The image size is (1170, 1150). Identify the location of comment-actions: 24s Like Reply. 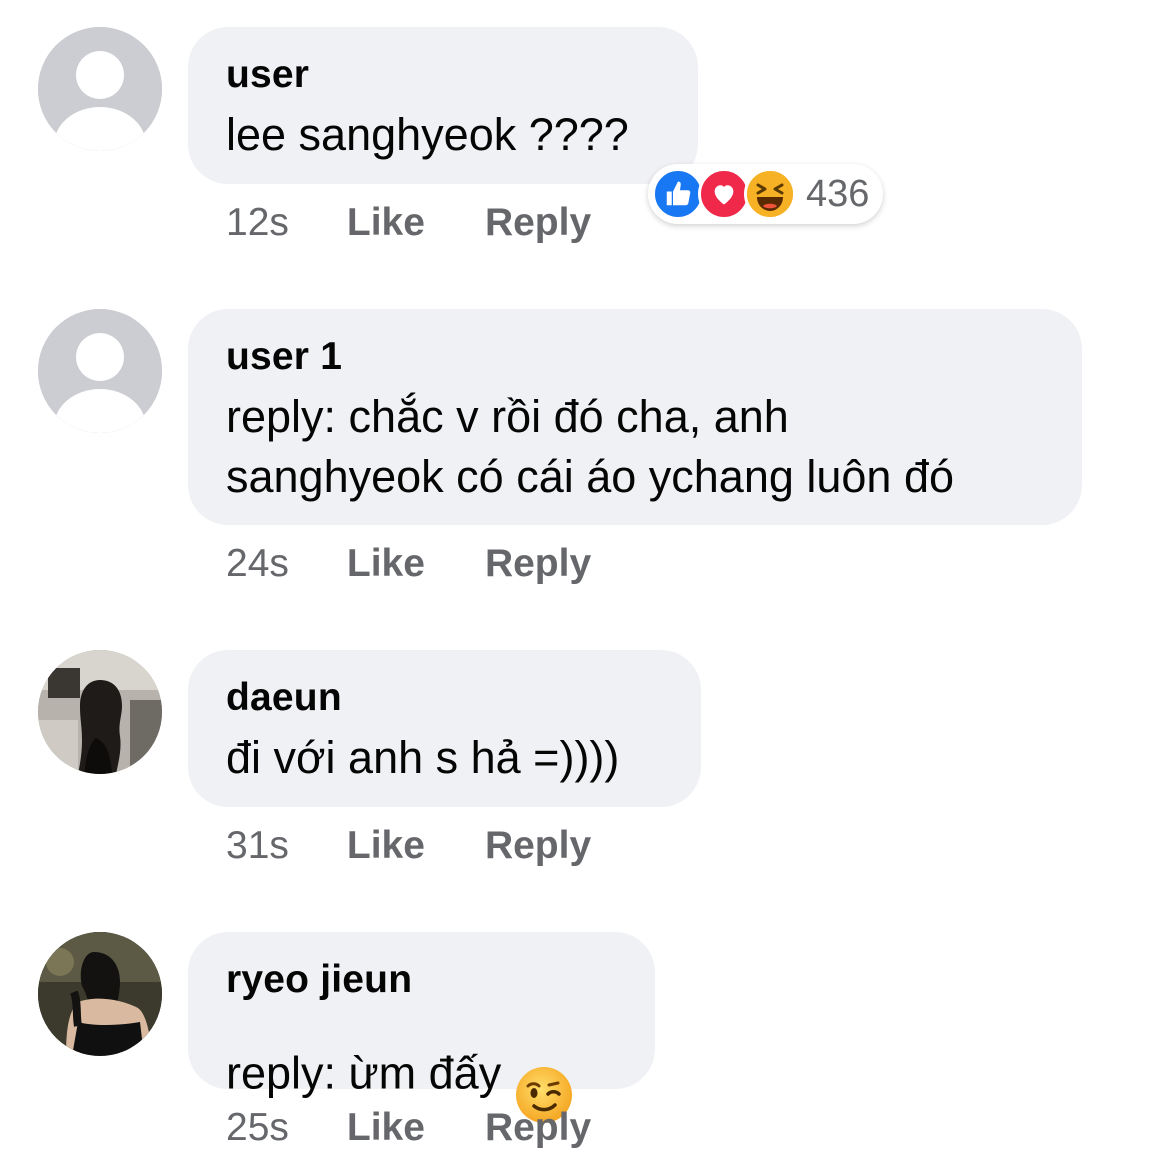
(408, 564).